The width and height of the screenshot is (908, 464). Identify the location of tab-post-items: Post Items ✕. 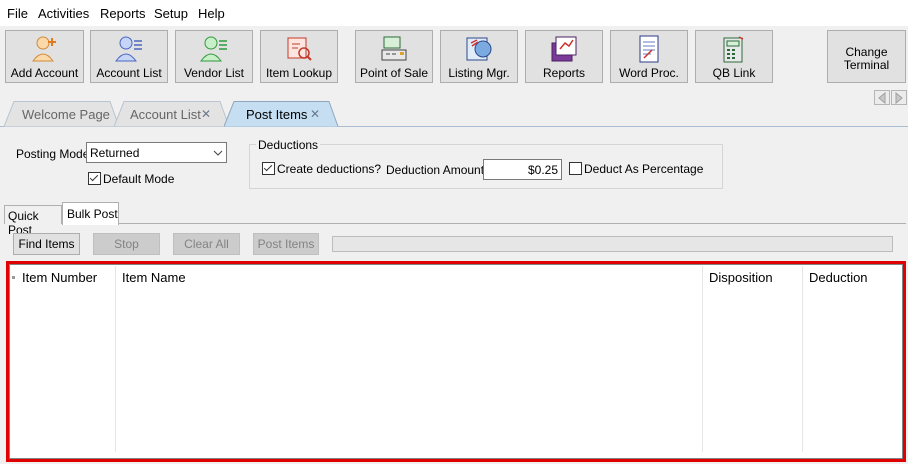
(281, 114).